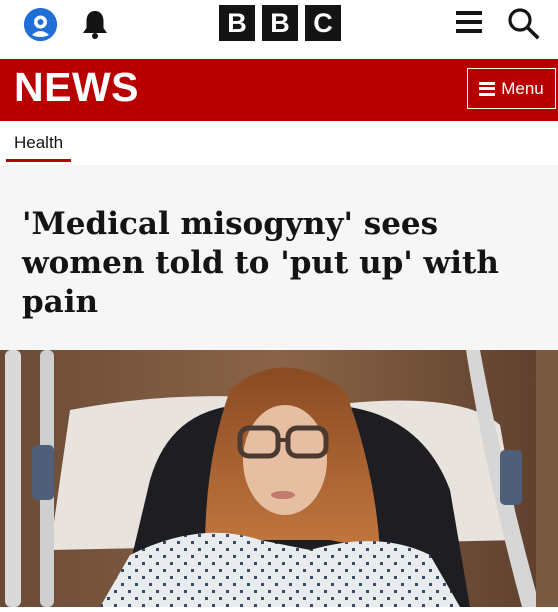 The image size is (558, 612). What do you see at coordinates (279, 143) in the screenshot?
I see `section-nav: Health` at bounding box center [279, 143].